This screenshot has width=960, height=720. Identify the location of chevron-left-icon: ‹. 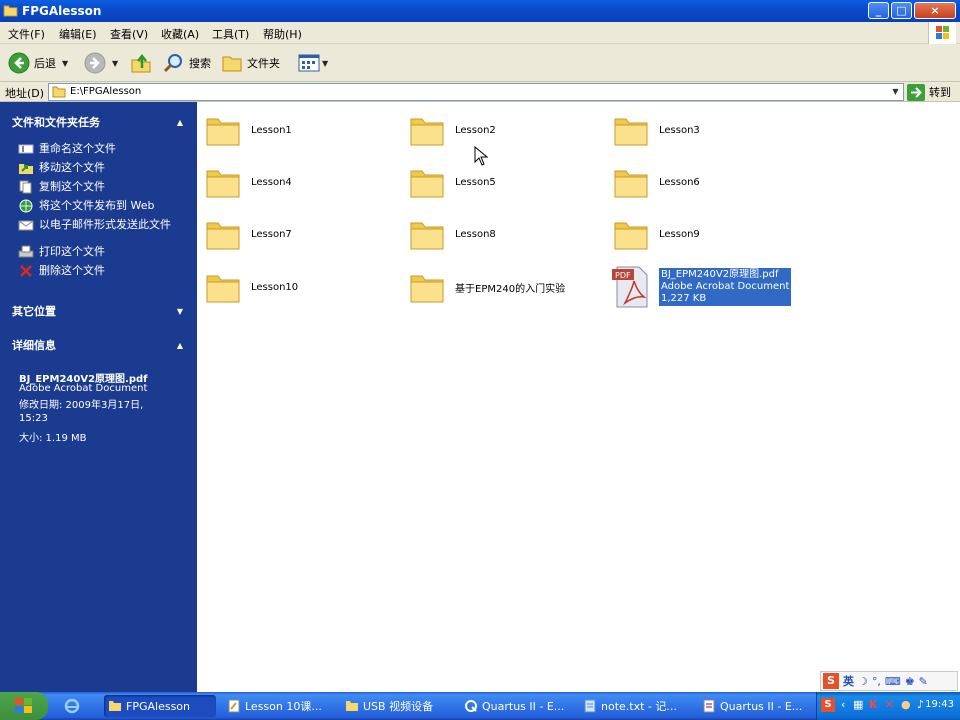
(843, 704).